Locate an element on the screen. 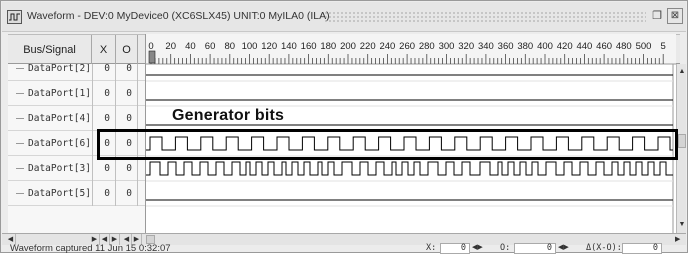  ruler-tick-label: 20 is located at coordinates (170, 46).